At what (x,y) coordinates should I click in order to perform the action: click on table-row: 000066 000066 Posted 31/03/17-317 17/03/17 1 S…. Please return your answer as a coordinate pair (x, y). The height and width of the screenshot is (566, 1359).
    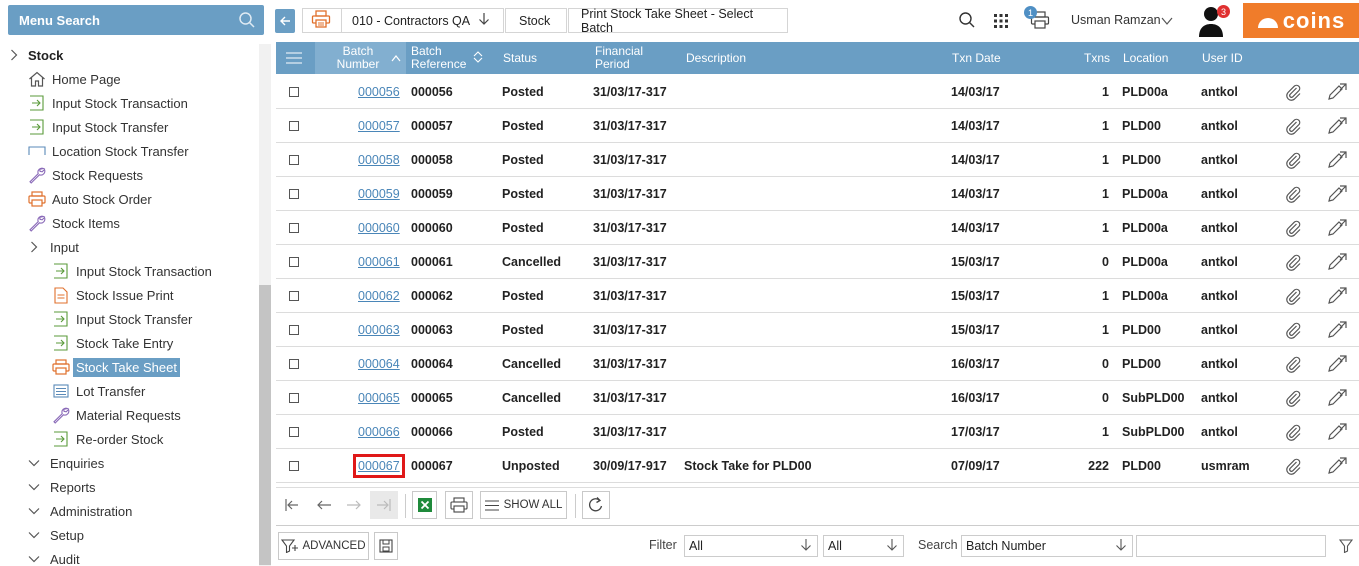
    Looking at the image, I should click on (817, 432).